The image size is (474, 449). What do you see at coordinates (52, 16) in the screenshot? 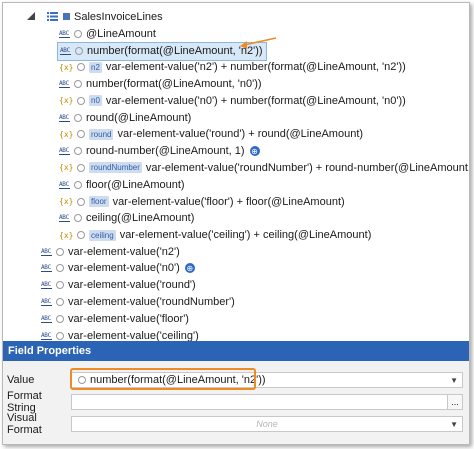
I see `list-icon` at bounding box center [52, 16].